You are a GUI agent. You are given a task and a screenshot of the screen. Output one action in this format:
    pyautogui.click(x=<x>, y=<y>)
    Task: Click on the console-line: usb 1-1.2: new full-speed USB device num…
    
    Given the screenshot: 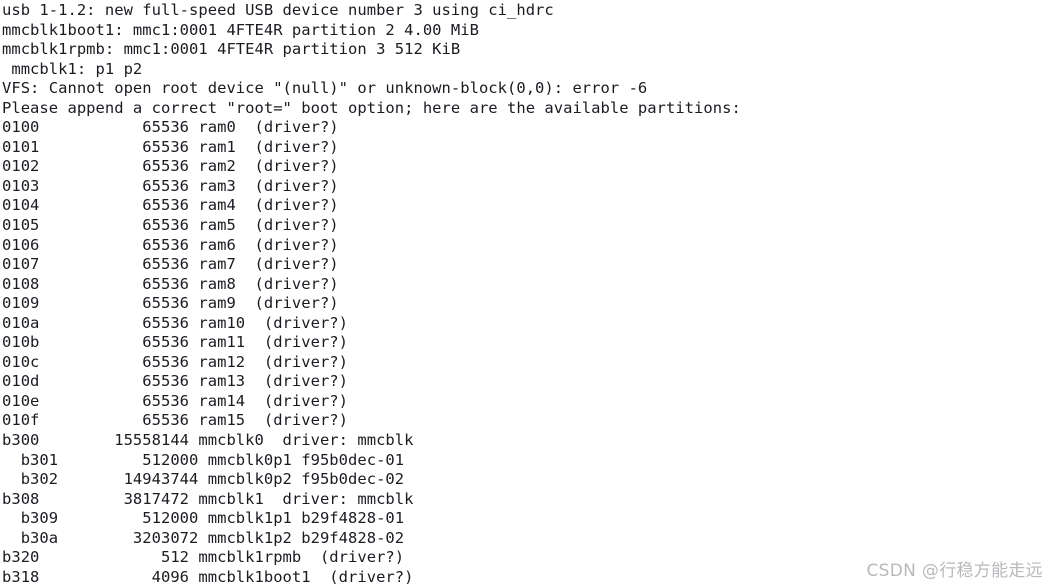 What is the action you would take?
    pyautogui.click(x=278, y=10)
    